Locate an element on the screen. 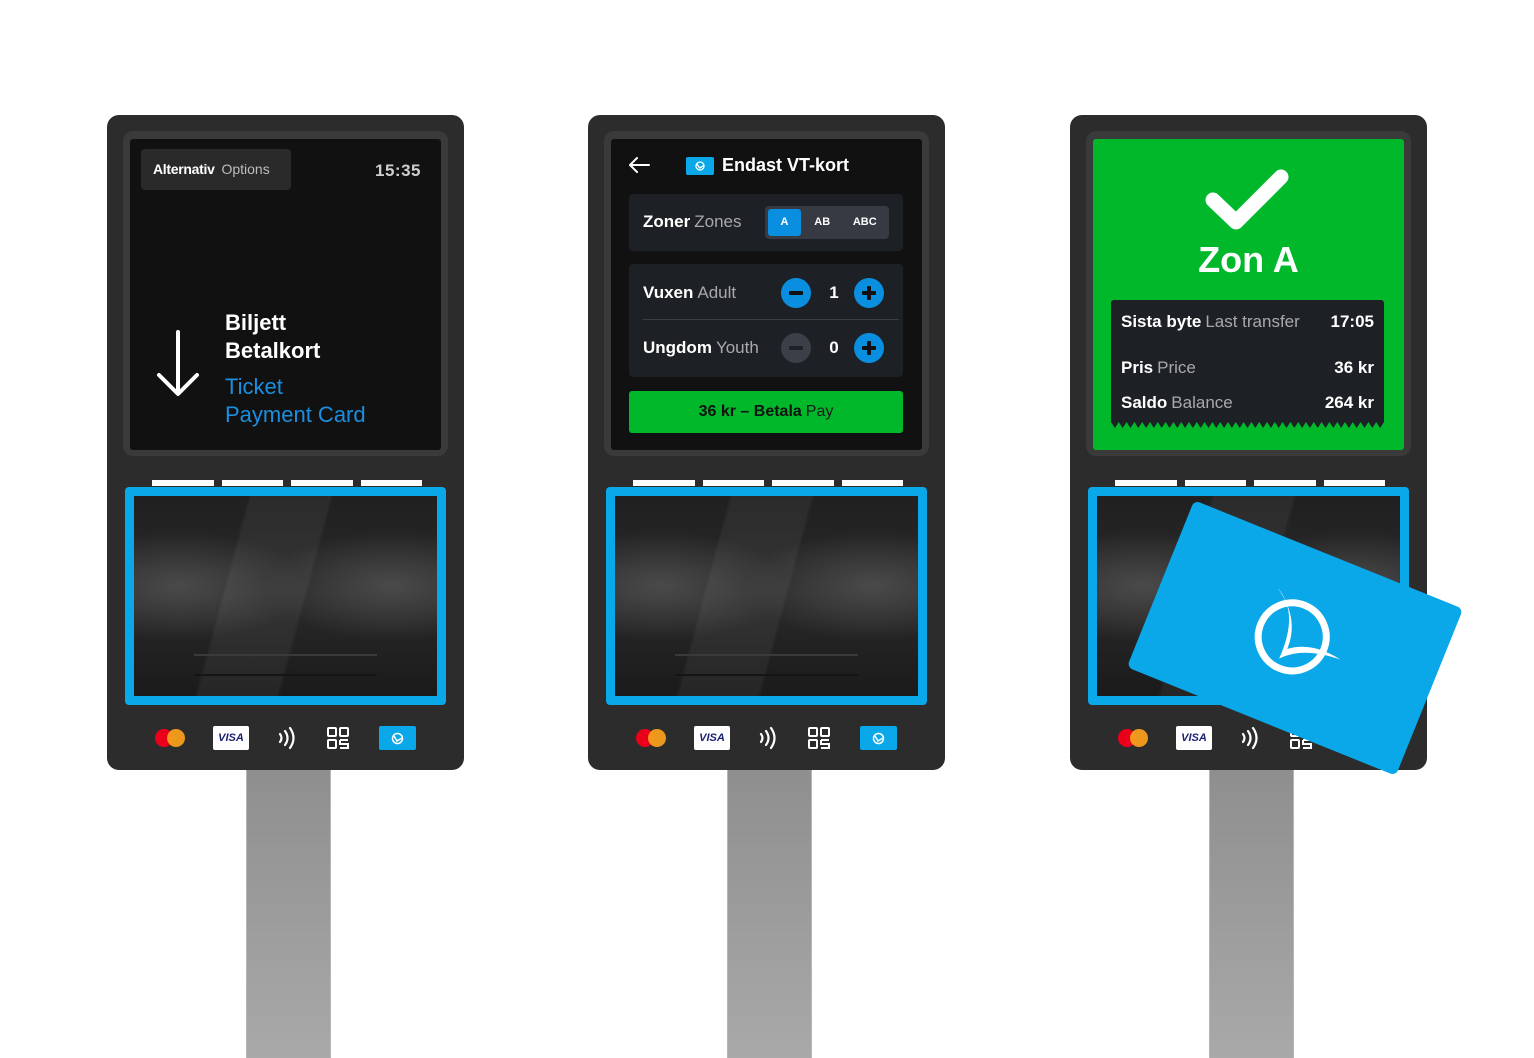 The width and height of the screenshot is (1534, 1058). options-label-sv: Alternativ is located at coordinates (184, 169).